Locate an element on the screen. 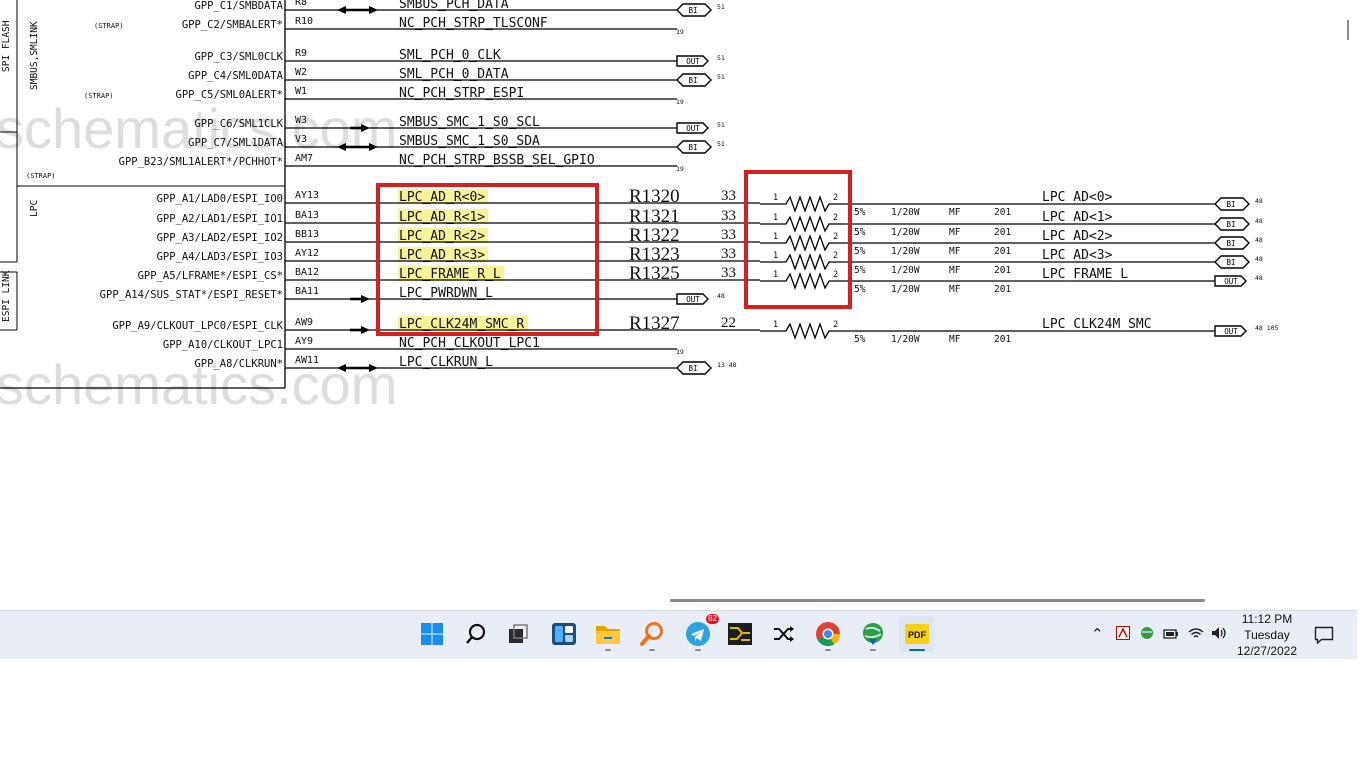  resistor-value: 22 is located at coordinates (728, 323).